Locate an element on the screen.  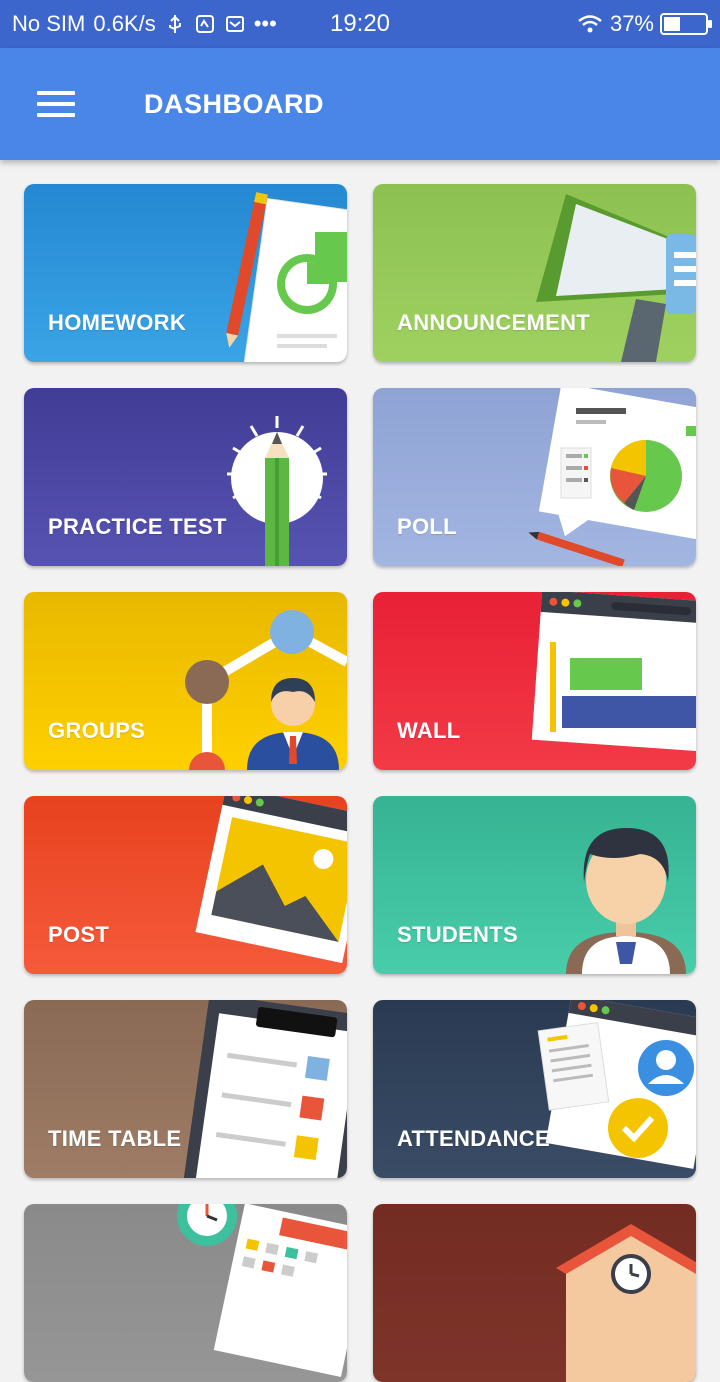
wifi-icon is located at coordinates (590, 24).